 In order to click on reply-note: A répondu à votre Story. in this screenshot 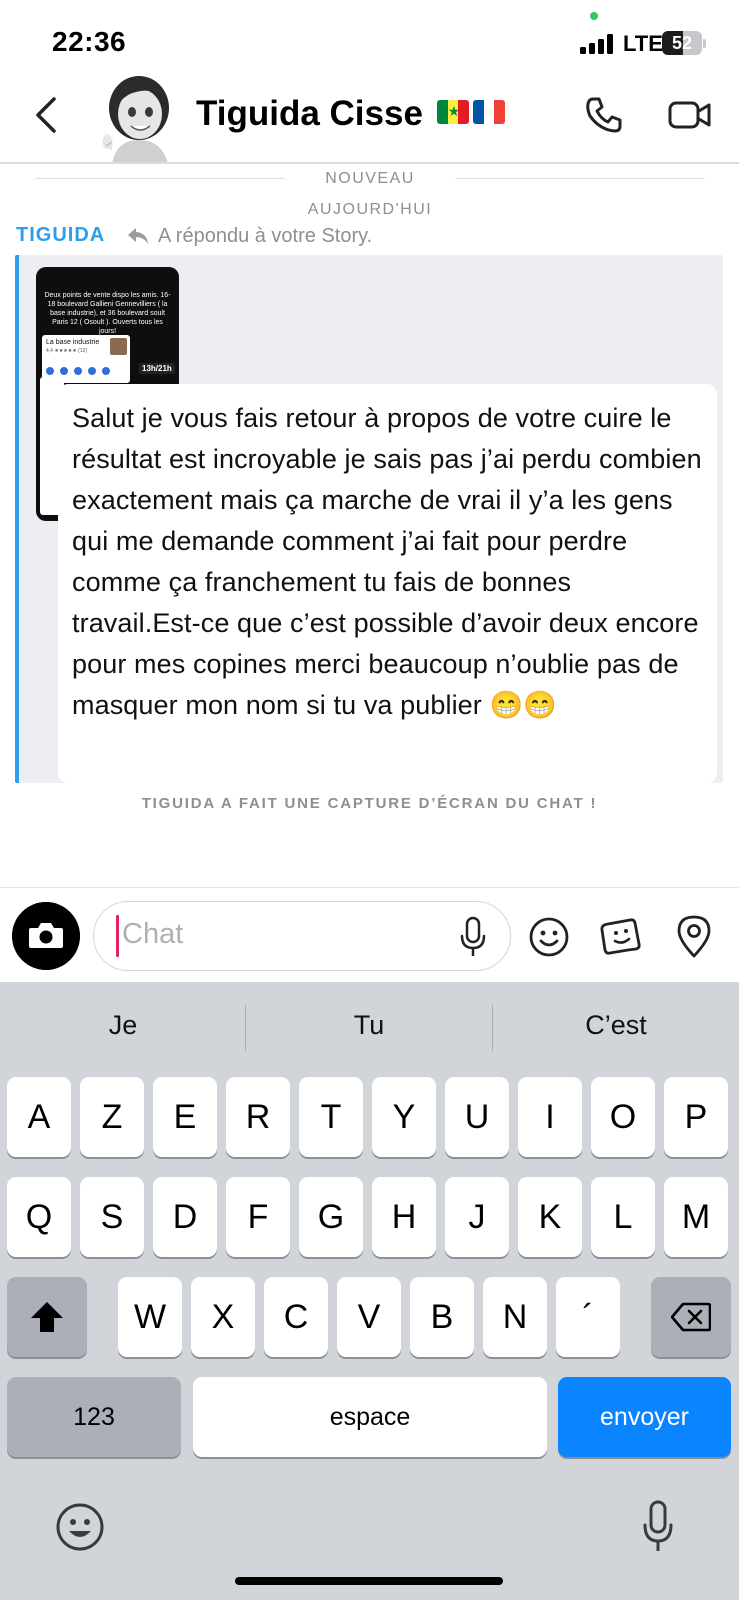, I will do `click(265, 236)`.